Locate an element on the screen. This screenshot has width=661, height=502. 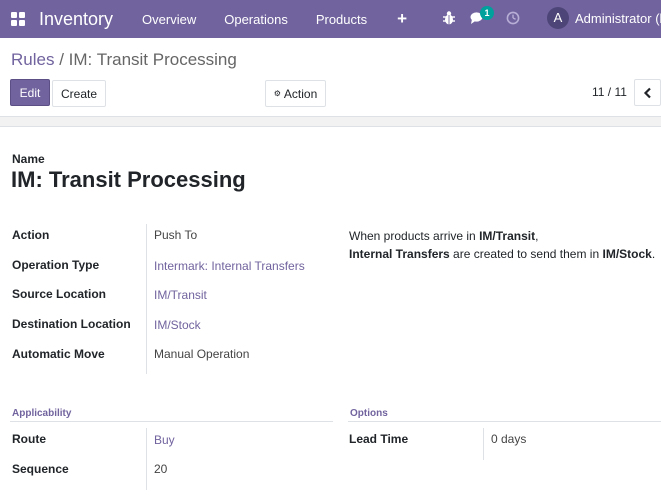
previous-record-button is located at coordinates (647, 92).